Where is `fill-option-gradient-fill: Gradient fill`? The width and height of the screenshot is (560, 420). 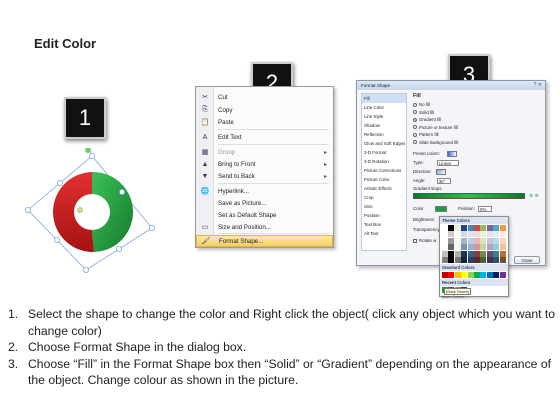 fill-option-gradient-fill: Gradient fill is located at coordinates (427, 119).